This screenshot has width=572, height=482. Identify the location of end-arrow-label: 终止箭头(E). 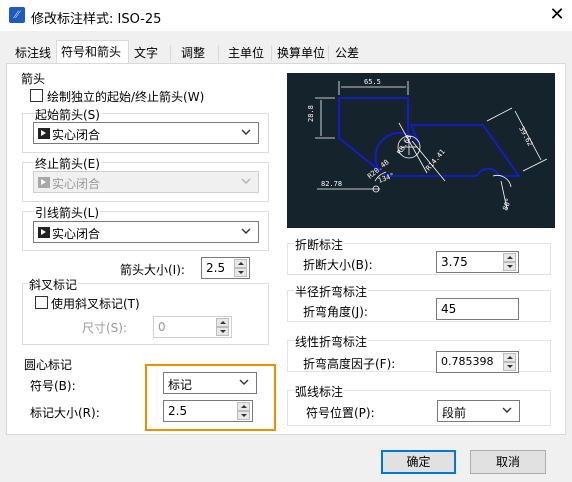
(67, 163).